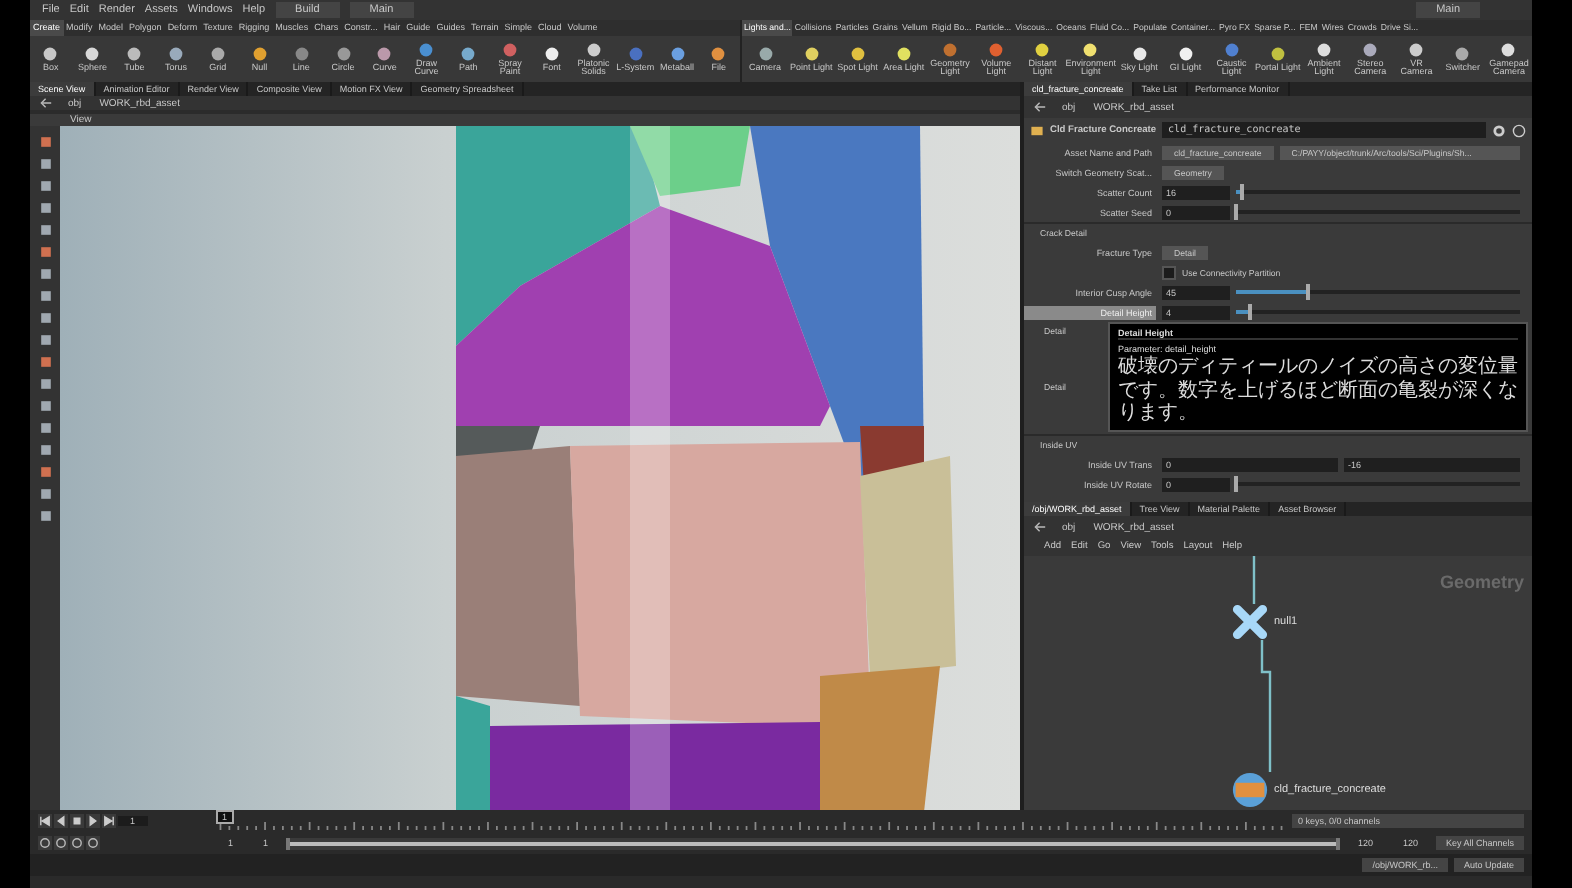  I want to click on play-icon, so click(93, 821).